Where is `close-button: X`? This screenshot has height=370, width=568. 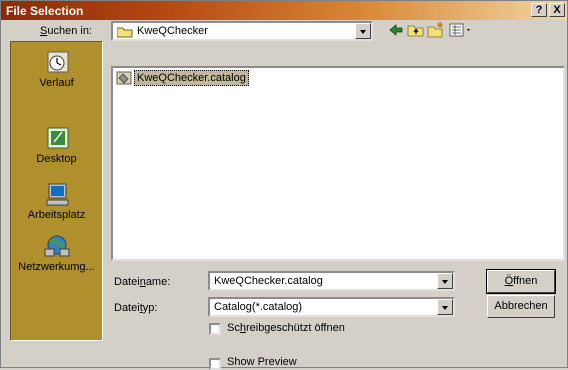
close-button: X is located at coordinates (557, 10).